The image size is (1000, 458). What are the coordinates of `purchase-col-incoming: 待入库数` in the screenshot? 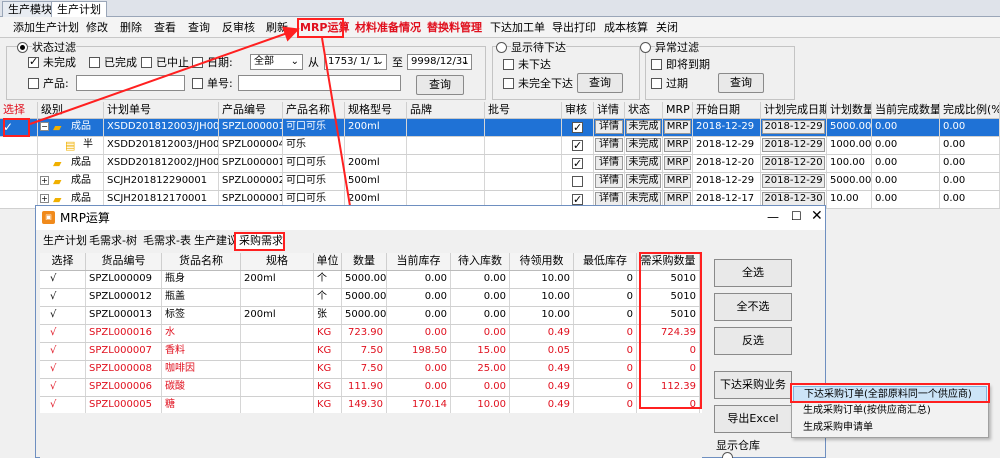 It's located at (480, 261).